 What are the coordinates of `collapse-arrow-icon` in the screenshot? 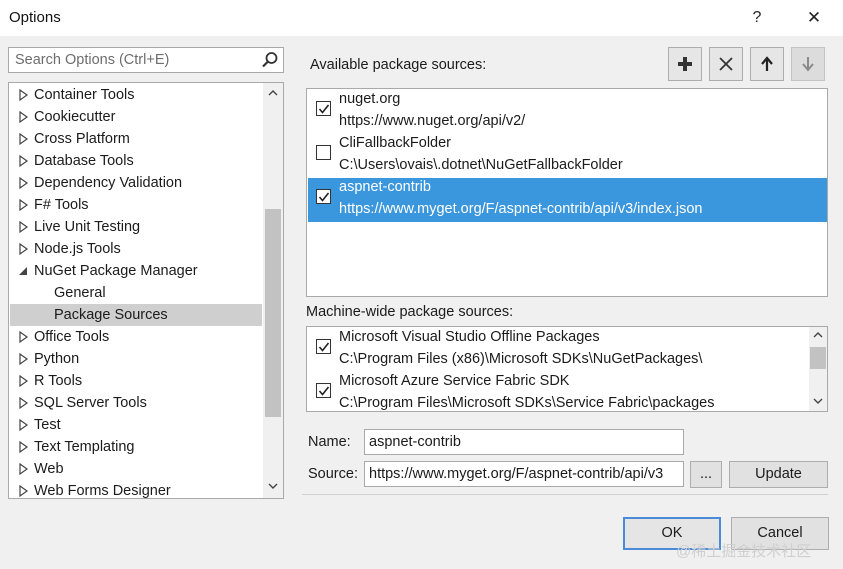 It's located at (24, 271).